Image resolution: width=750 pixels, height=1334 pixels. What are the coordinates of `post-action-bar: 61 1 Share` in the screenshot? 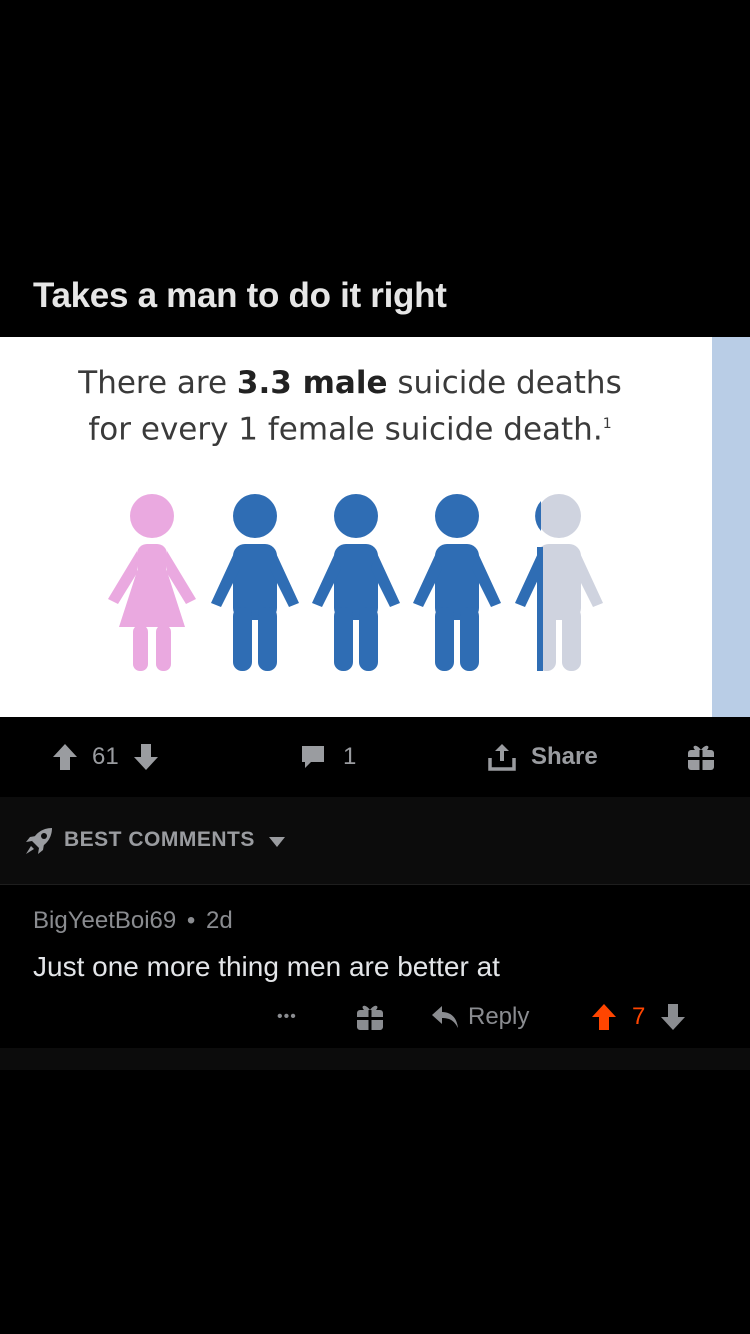 It's located at (375, 757).